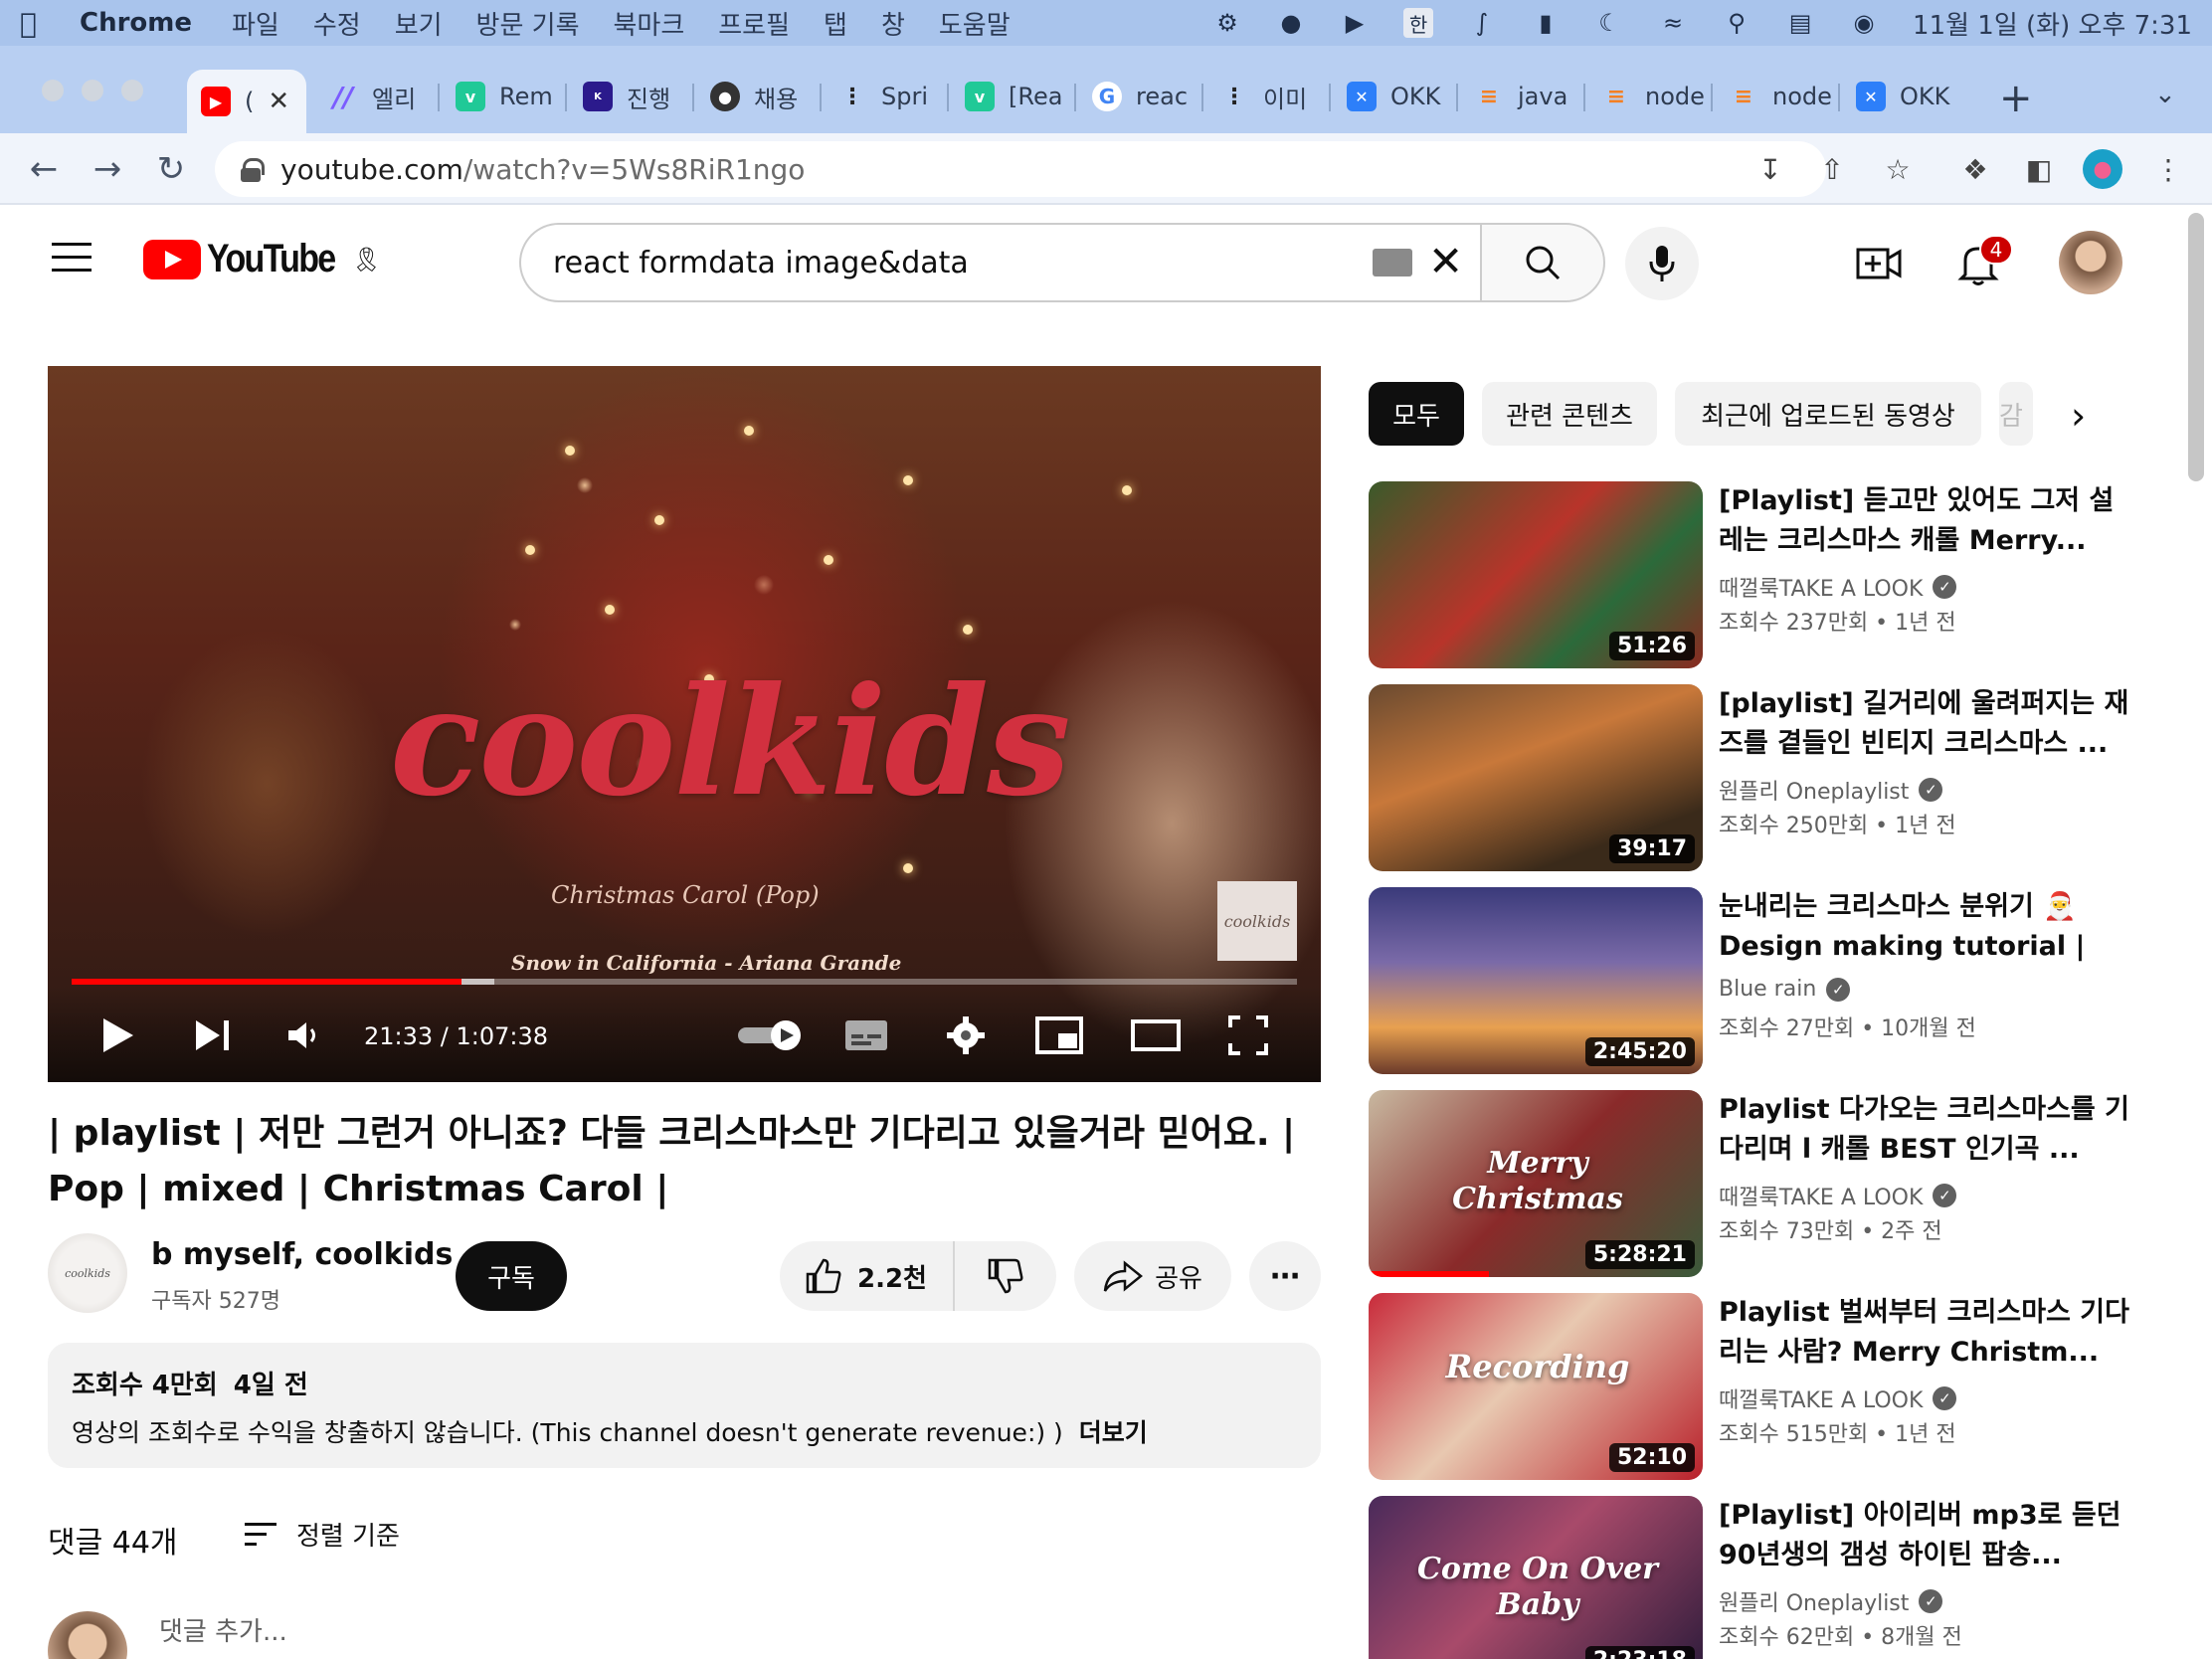  I want to click on window-zoom-button, so click(132, 90).